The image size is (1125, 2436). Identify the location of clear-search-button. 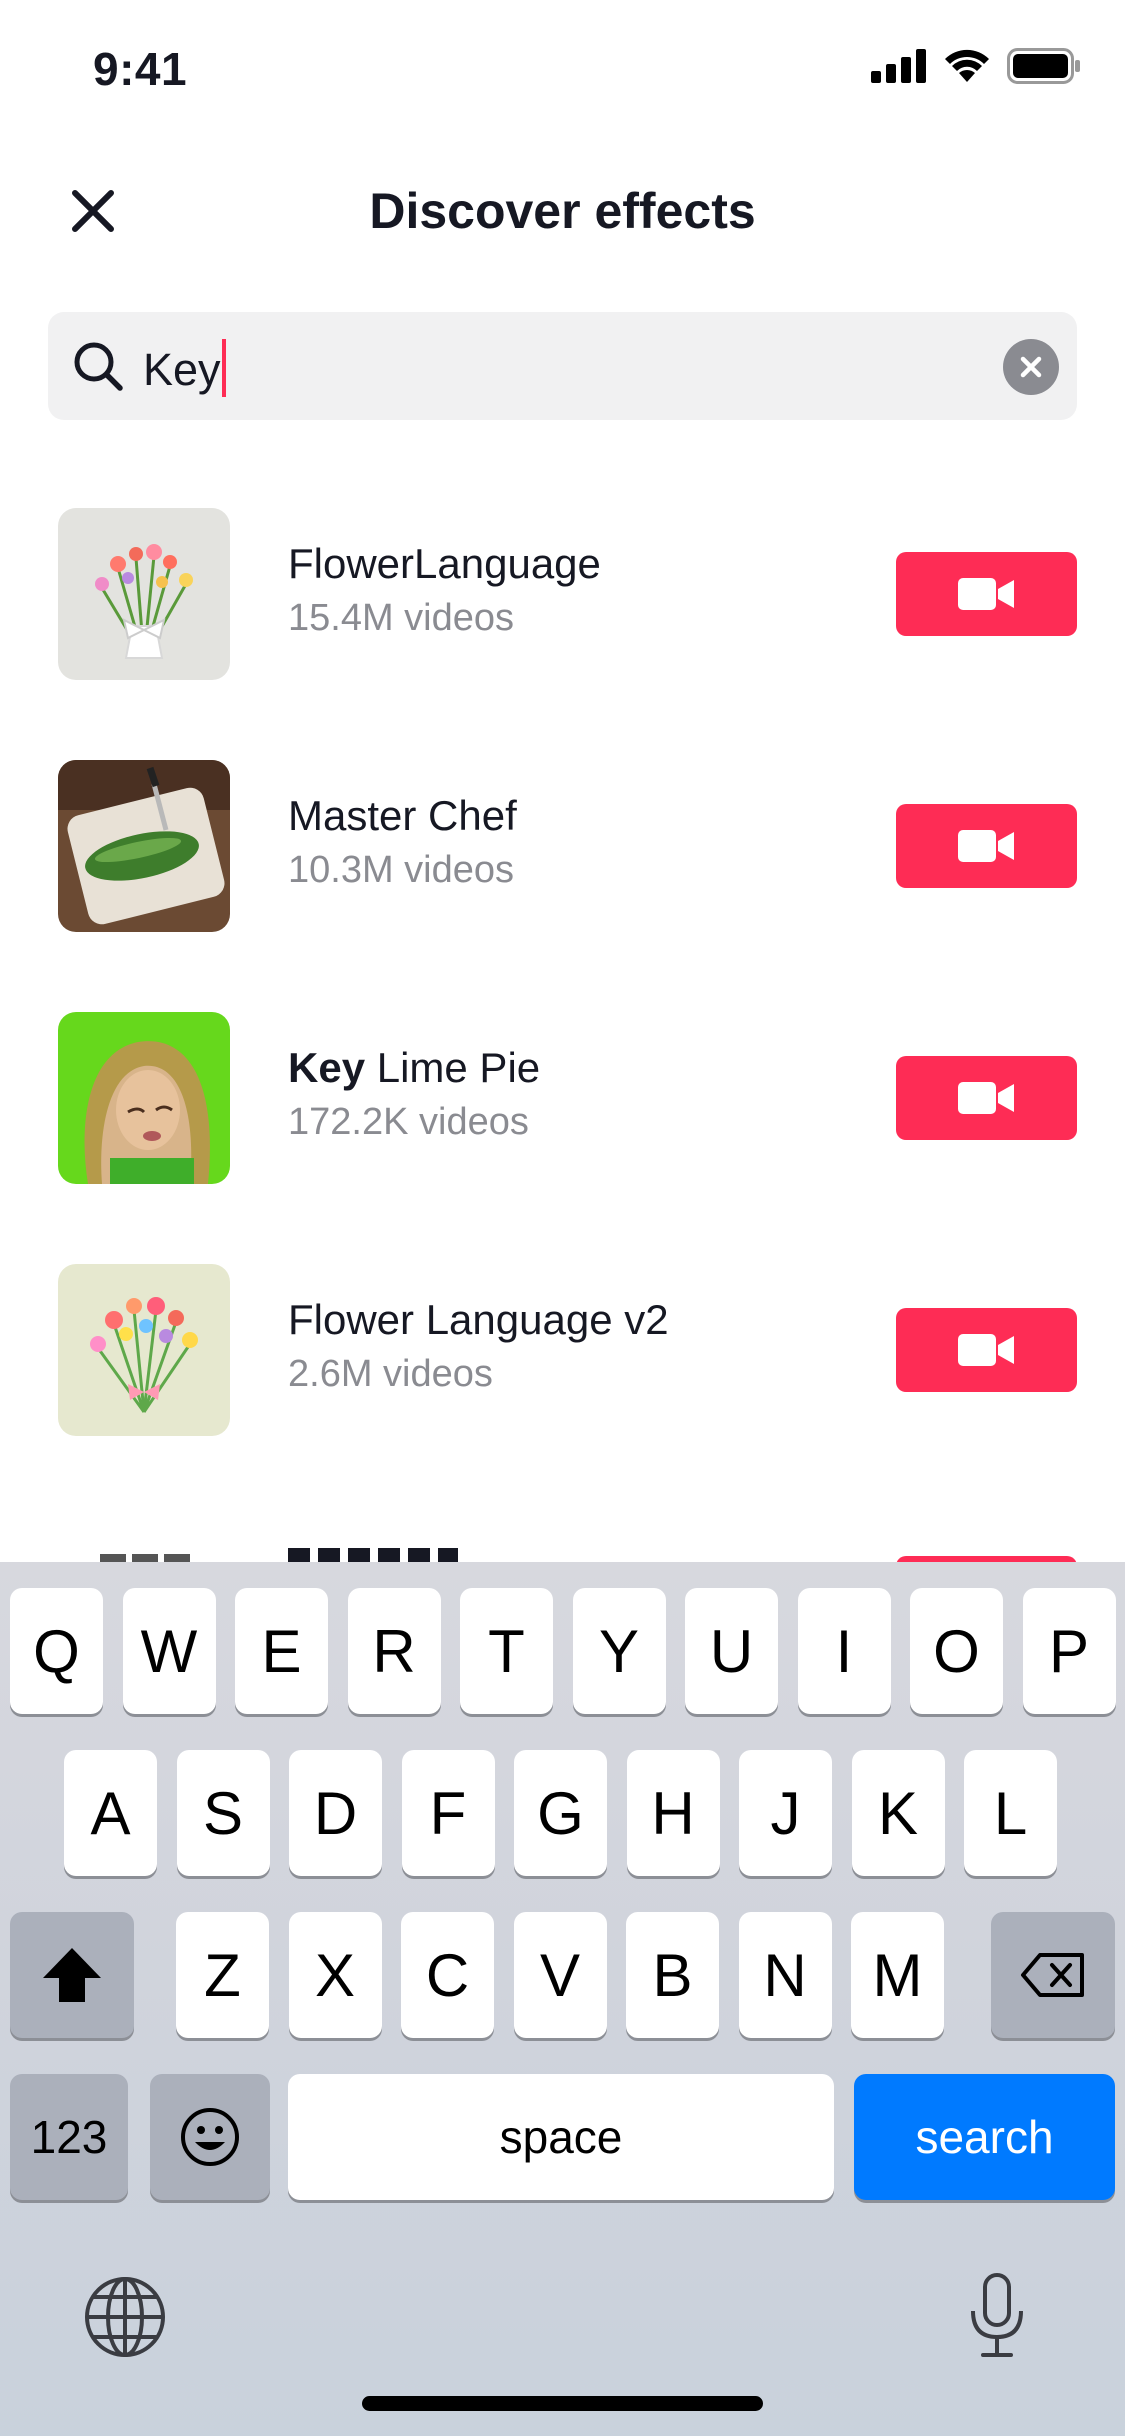
(1031, 367).